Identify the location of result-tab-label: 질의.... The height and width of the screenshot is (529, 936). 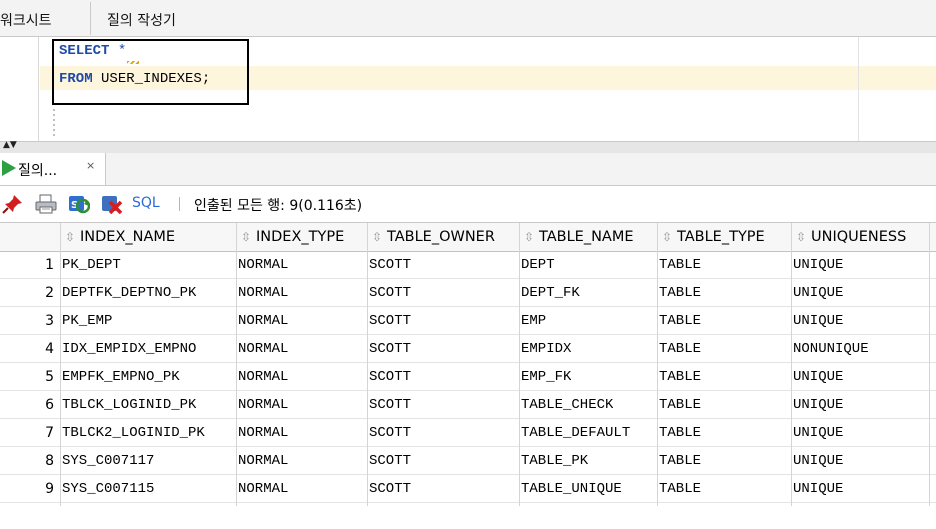
(38, 171).